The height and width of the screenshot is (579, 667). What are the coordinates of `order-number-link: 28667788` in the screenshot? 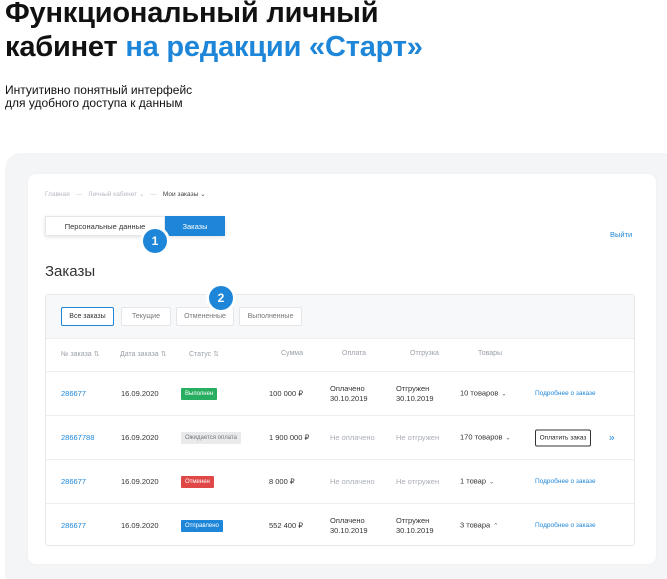 It's located at (77, 438).